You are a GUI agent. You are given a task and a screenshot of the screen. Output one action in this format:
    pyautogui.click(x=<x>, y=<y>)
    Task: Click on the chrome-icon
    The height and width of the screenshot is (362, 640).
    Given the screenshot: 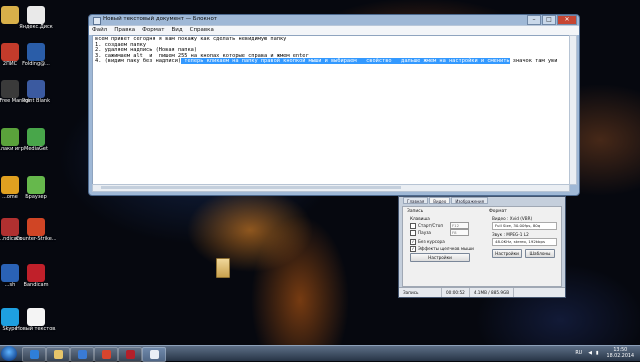 What is the action you would take?
    pyautogui.click(x=106, y=354)
    